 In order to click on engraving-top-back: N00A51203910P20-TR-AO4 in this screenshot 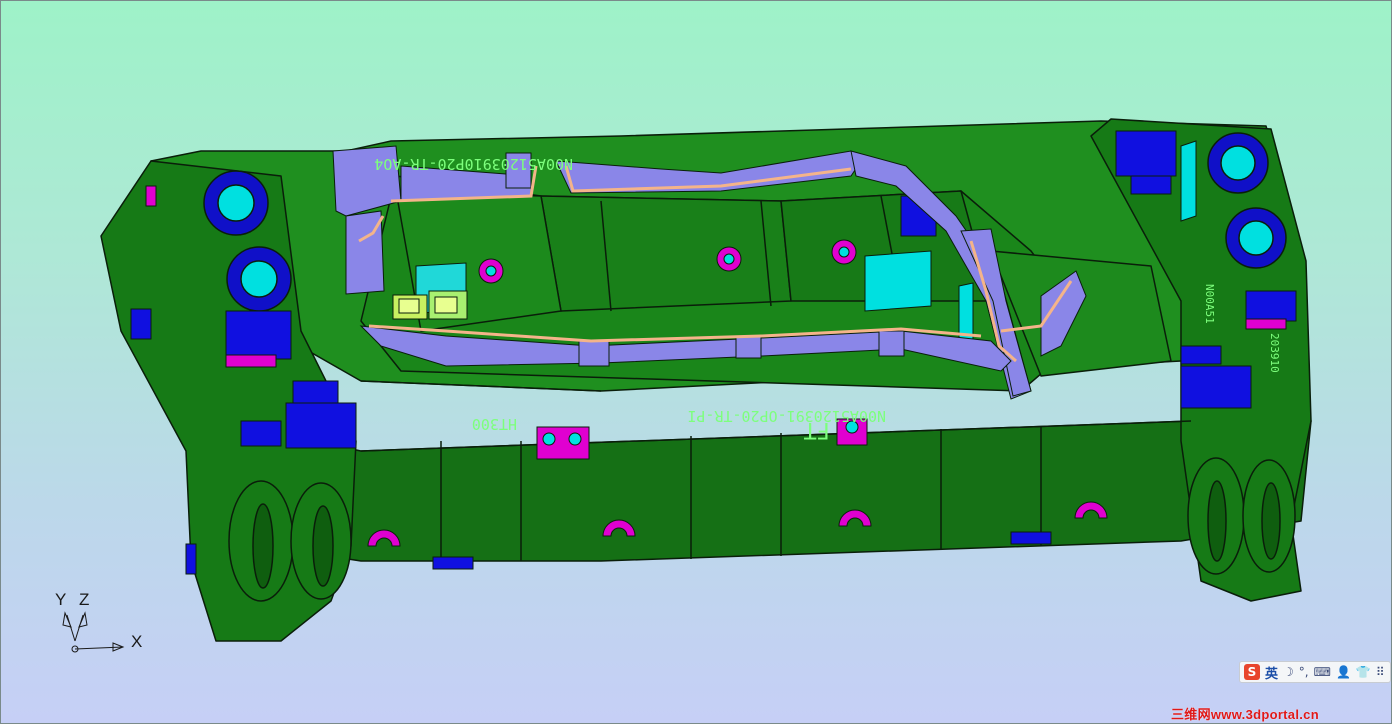, I will do `click(473, 164)`.